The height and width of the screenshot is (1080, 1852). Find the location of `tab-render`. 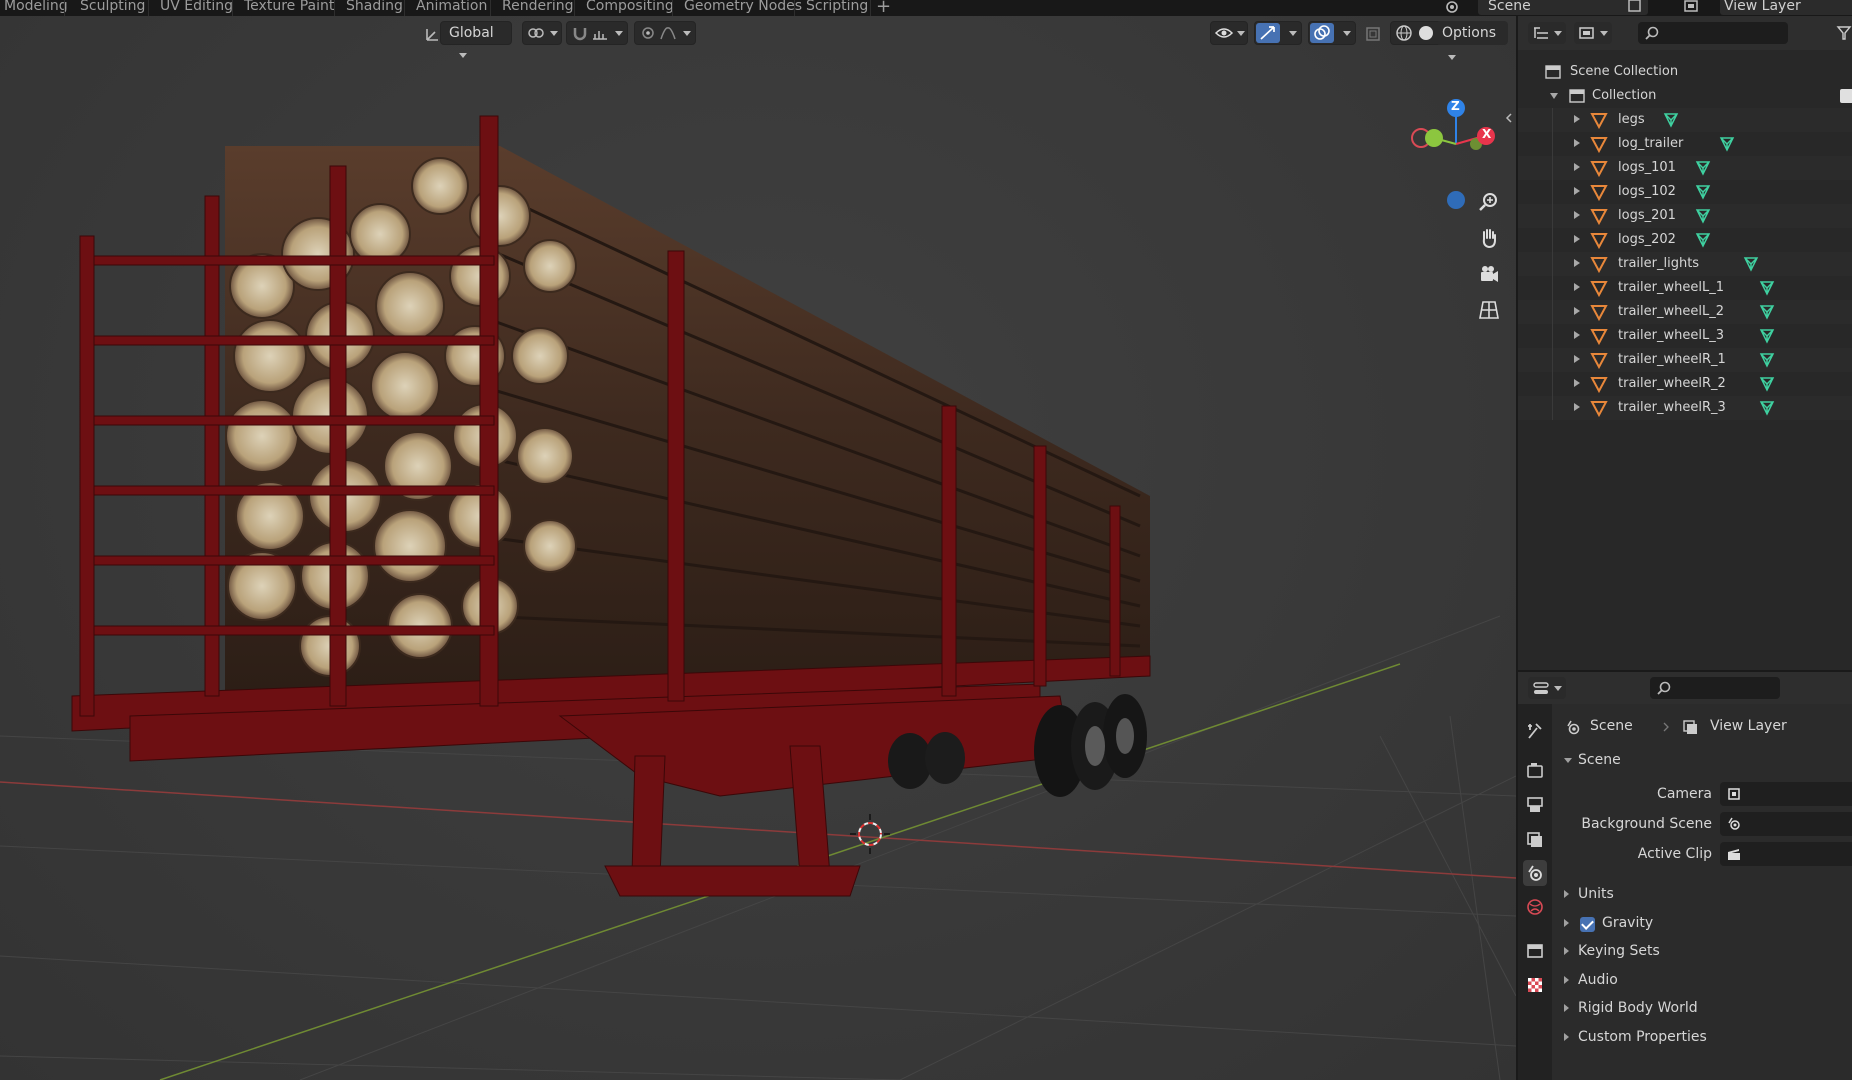

tab-render is located at coordinates (1535, 771).